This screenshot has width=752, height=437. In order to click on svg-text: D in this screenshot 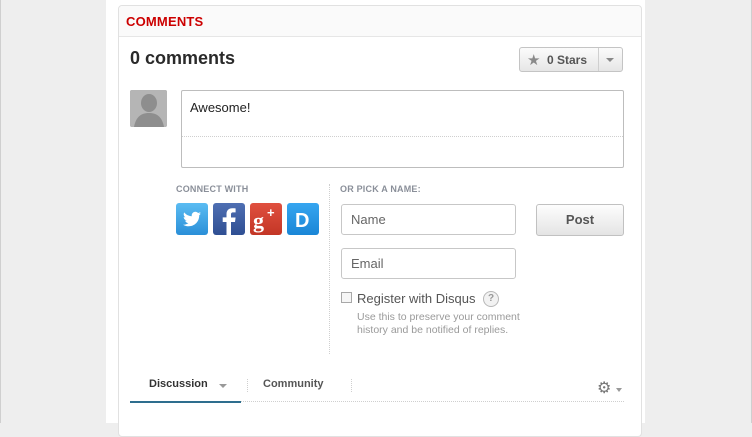, I will do `click(302, 221)`.